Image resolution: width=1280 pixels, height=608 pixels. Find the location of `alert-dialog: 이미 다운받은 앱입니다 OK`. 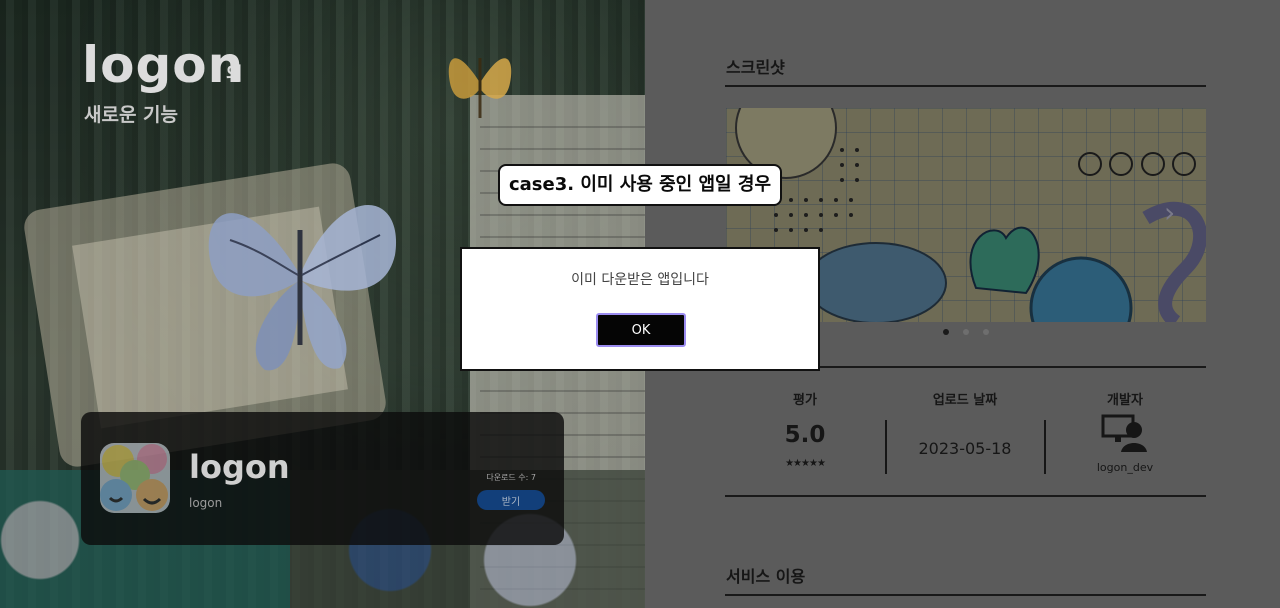

alert-dialog: 이미 다운받은 앱입니다 OK is located at coordinates (640, 309).